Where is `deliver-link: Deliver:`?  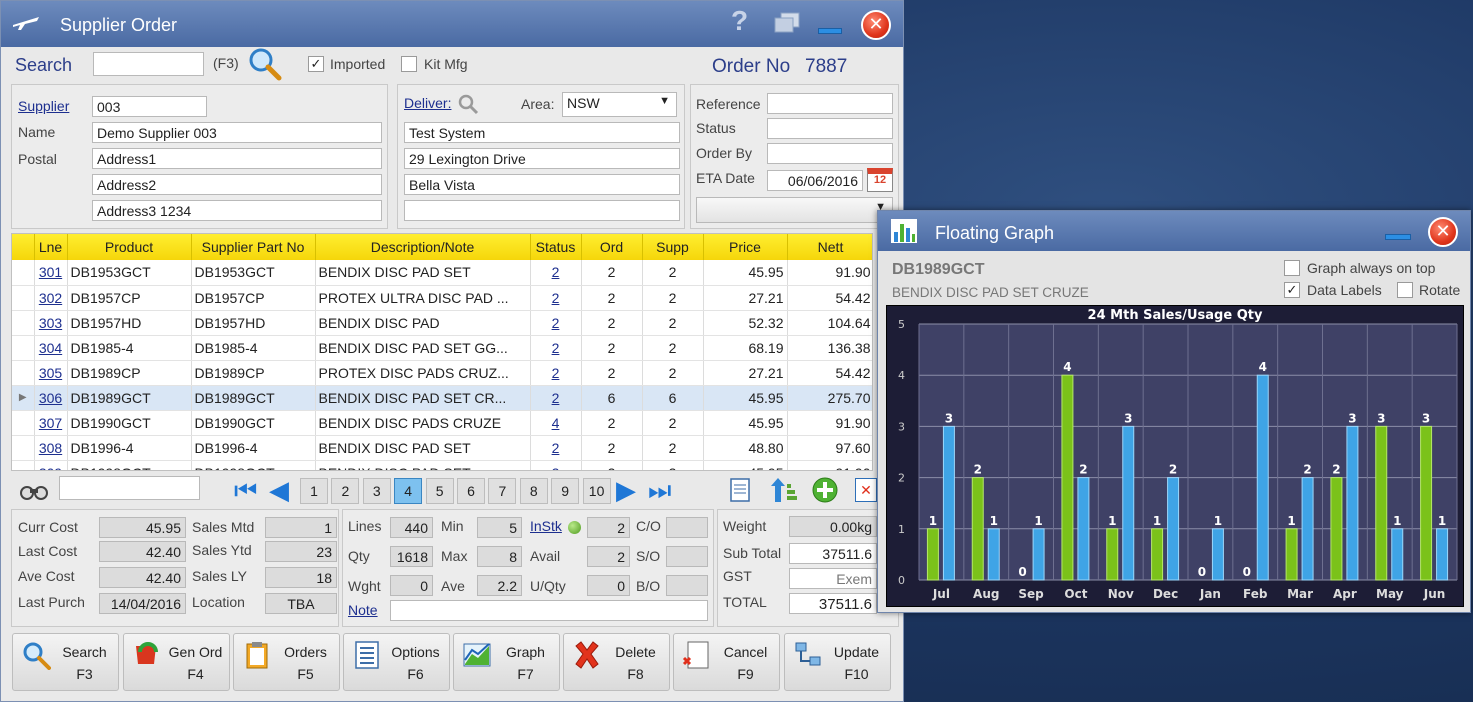 deliver-link: Deliver: is located at coordinates (427, 103).